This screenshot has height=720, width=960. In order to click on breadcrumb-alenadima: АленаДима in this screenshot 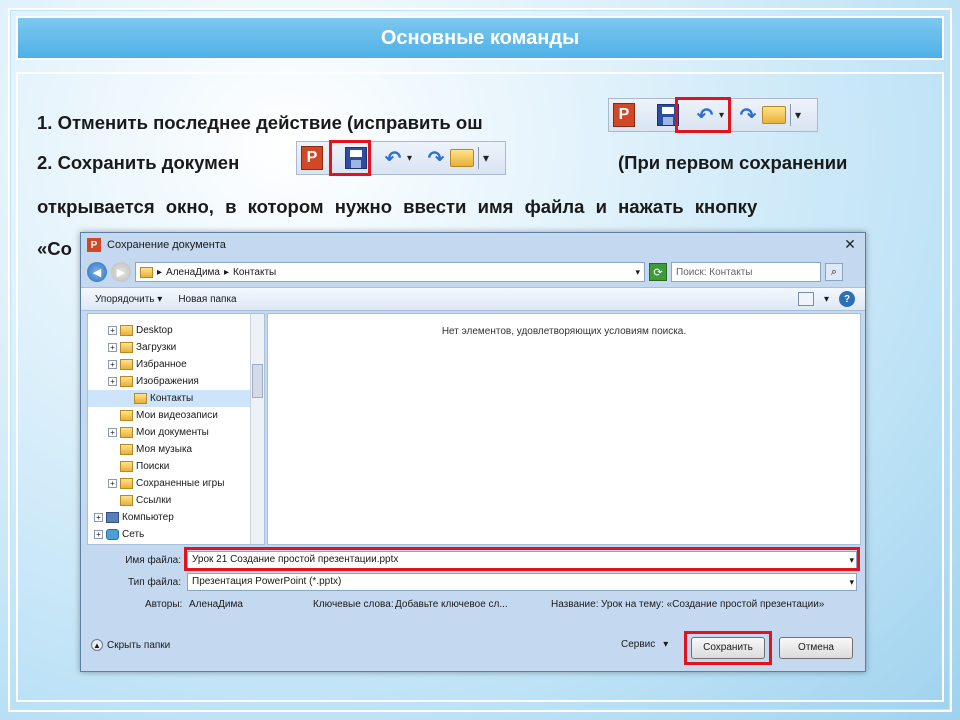, I will do `click(193, 272)`.